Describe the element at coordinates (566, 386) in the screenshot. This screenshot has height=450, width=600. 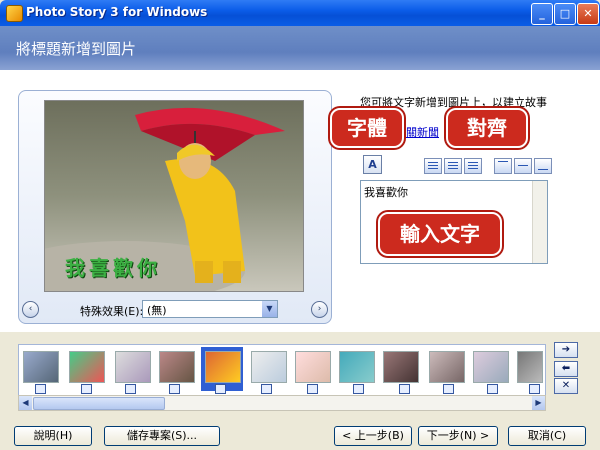
I see `remove-photo-button: ✕` at that location.